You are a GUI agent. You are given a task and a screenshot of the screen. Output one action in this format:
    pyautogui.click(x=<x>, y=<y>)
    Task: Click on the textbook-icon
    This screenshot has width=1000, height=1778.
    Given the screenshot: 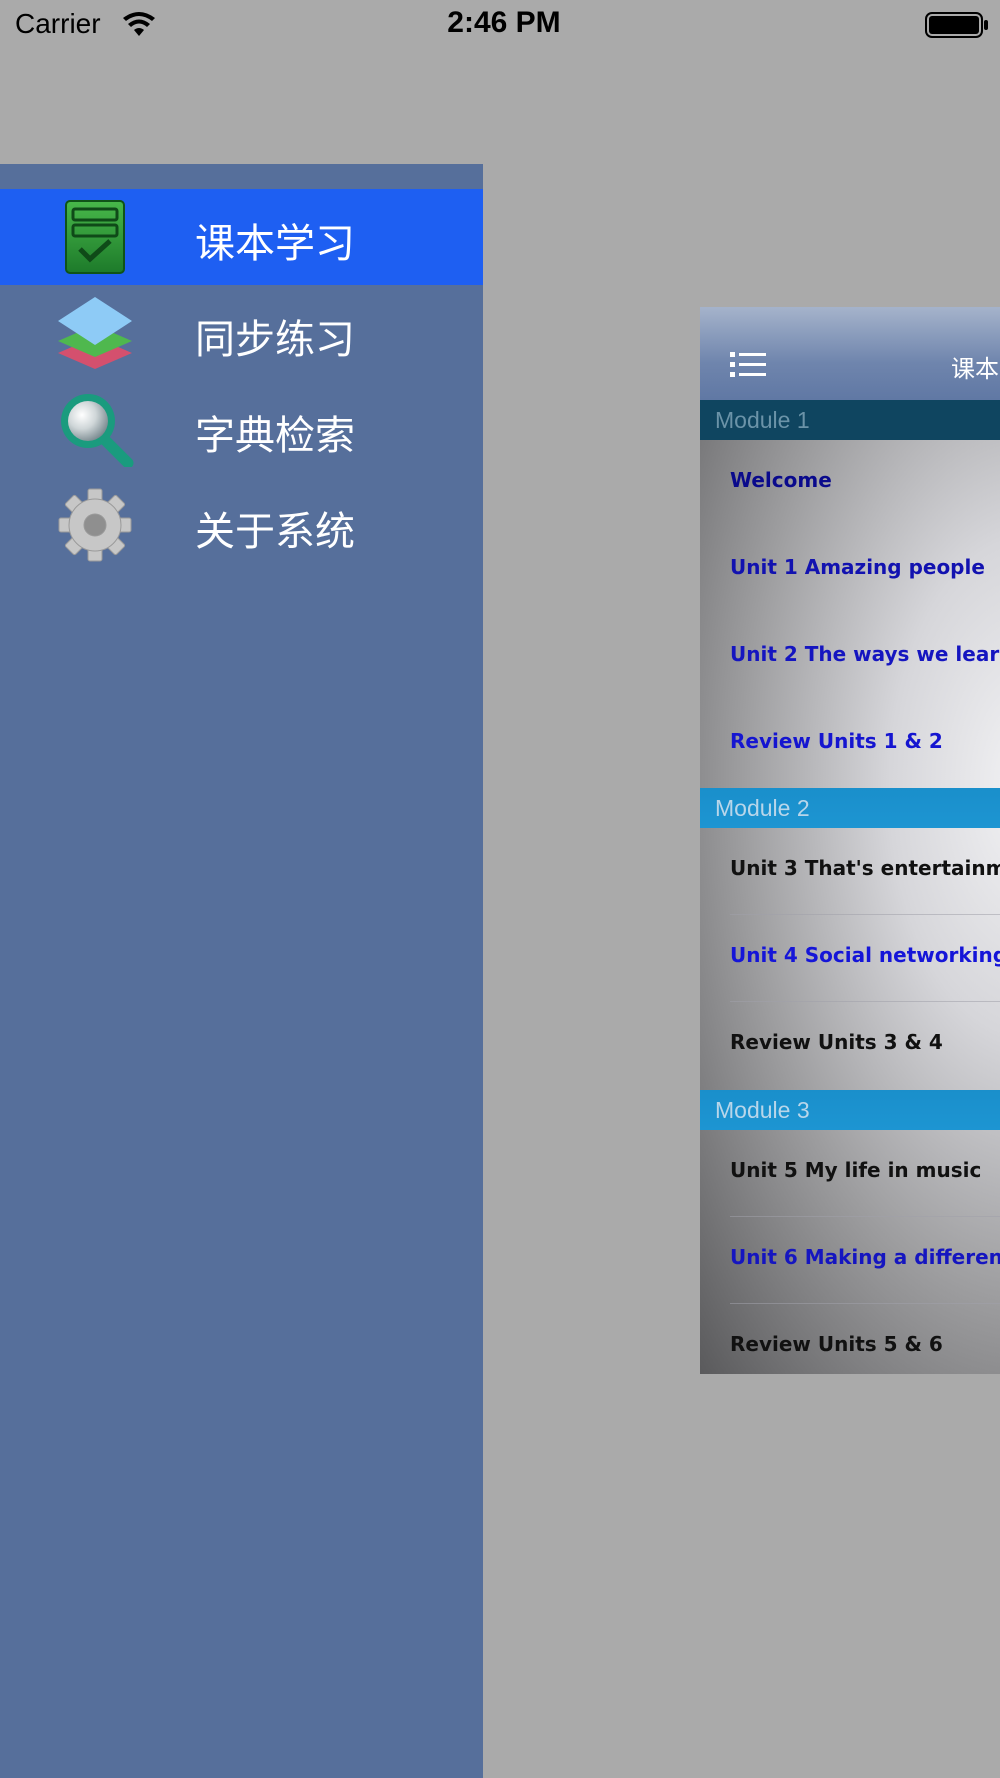 What is the action you would take?
    pyautogui.click(x=95, y=237)
    